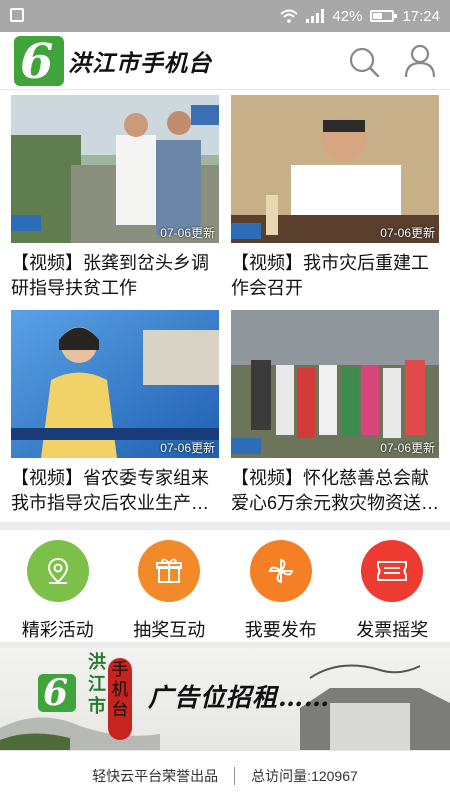 This screenshot has height=800, width=450. What do you see at coordinates (225, 61) in the screenshot?
I see `app-header: 6 洪江市手机台` at bounding box center [225, 61].